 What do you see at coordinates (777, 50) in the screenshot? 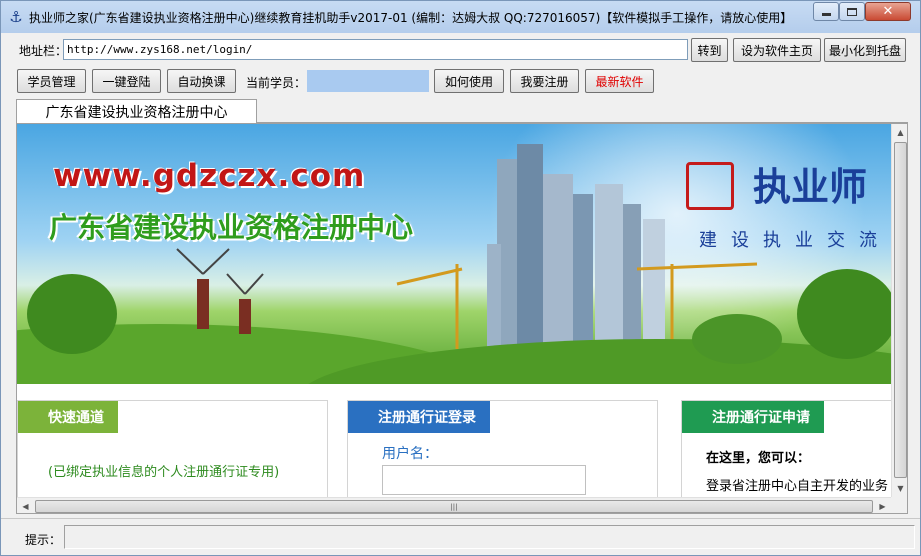
I see `set-home-button: 设为软件主页` at bounding box center [777, 50].